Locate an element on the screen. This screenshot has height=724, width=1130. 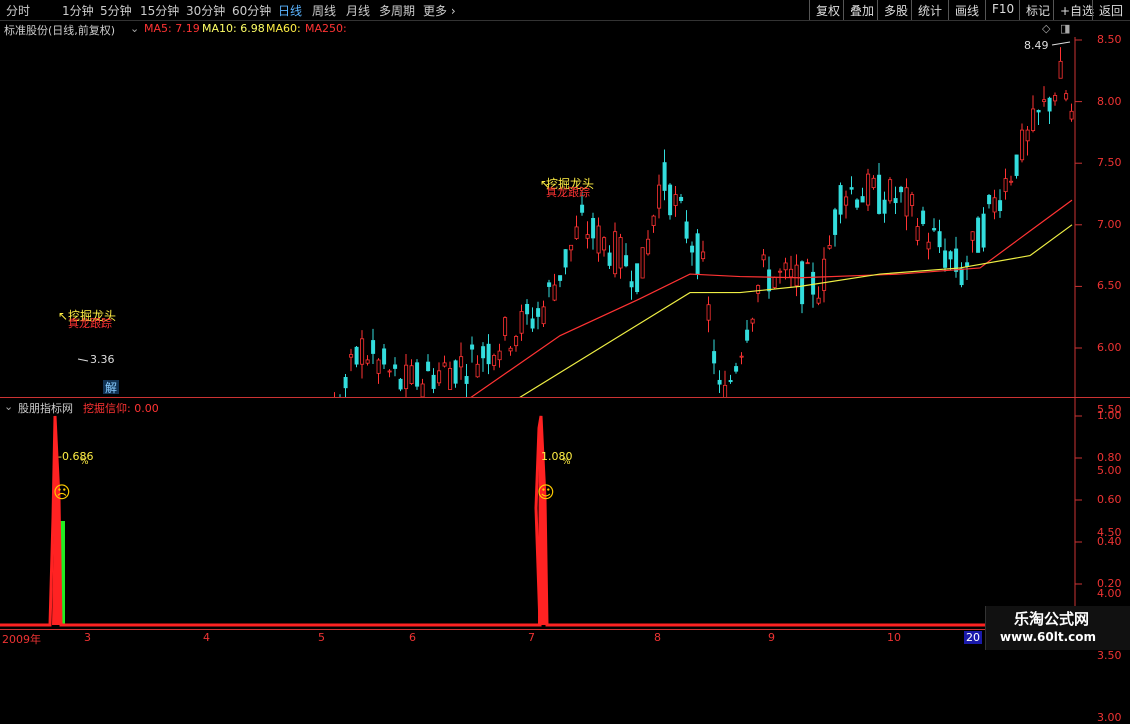
signal-arrow-1: ↖ is located at coordinates (63, 316).